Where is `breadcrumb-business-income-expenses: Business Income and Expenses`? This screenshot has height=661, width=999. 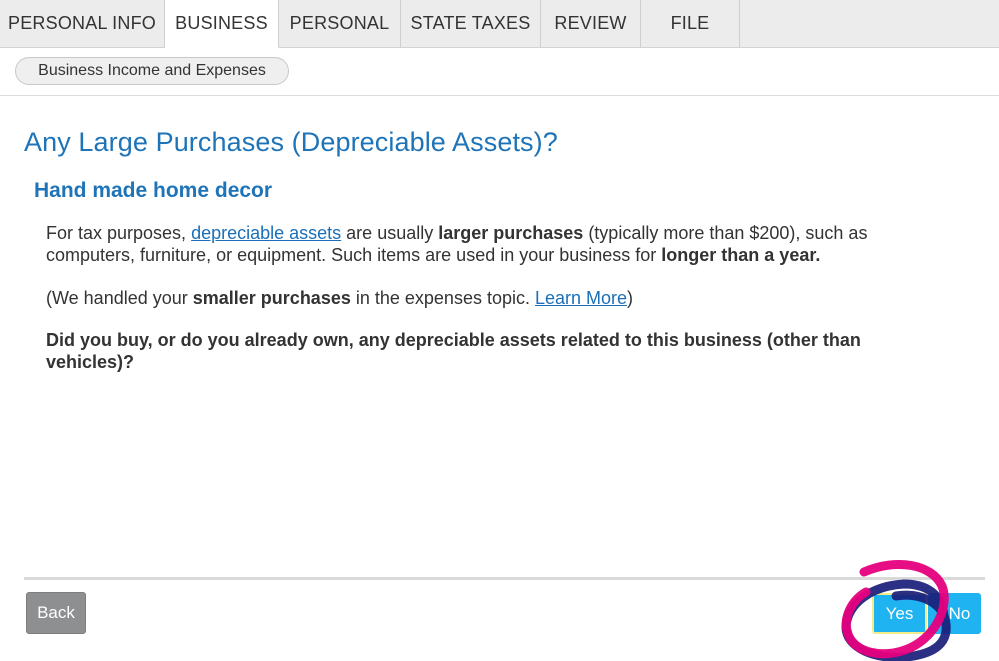
breadcrumb-business-income-expenses: Business Income and Expenses is located at coordinates (152, 71).